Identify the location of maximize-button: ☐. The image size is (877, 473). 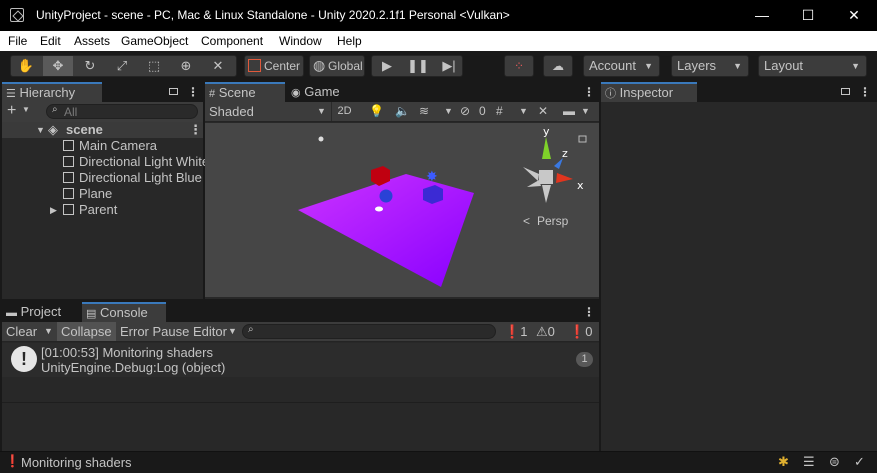
(808, 15).